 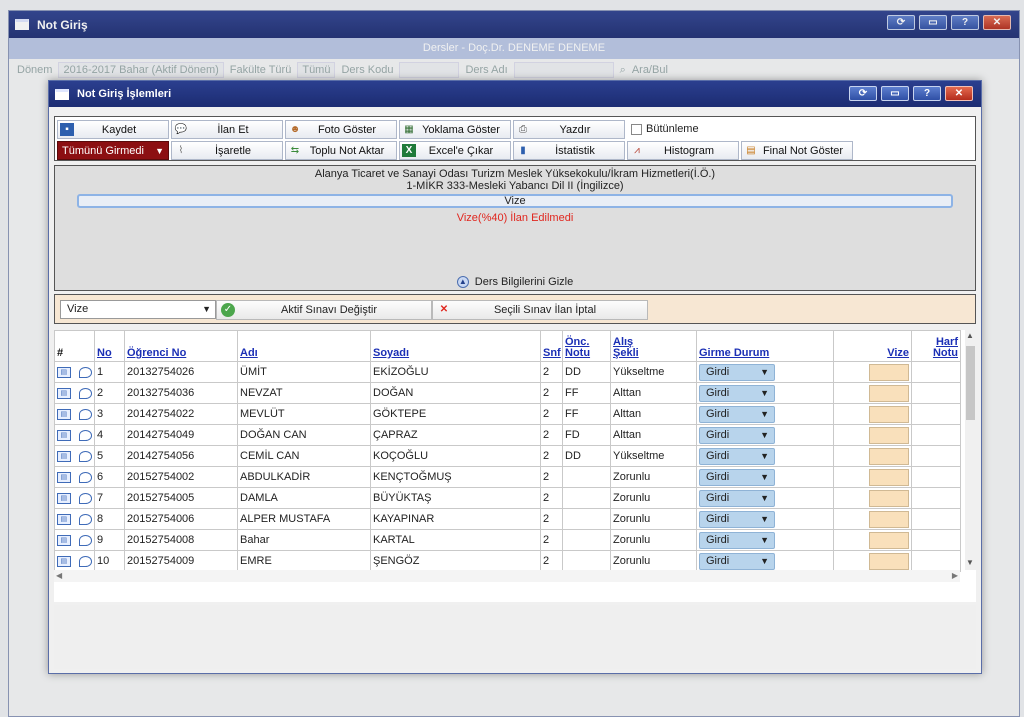 What do you see at coordinates (872, 346) in the screenshot?
I see `col-vize: Vize` at bounding box center [872, 346].